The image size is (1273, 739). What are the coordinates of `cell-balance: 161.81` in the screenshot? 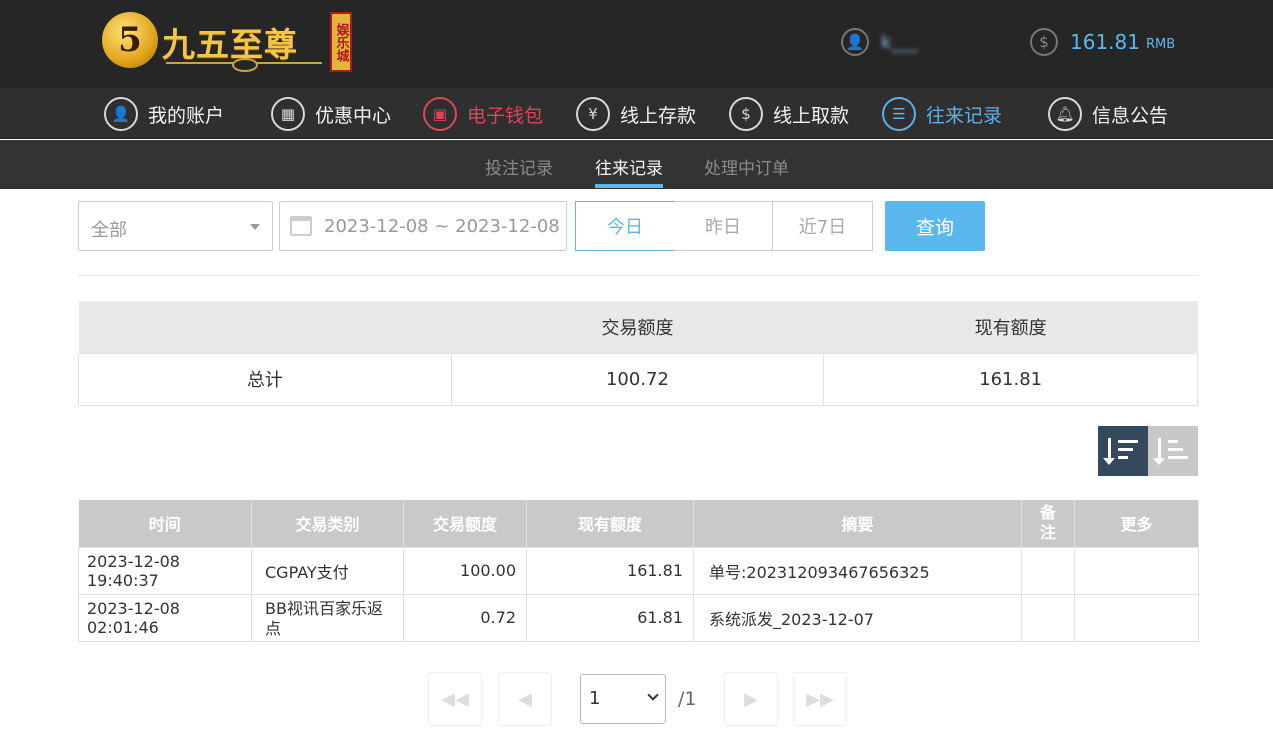 It's located at (610, 570).